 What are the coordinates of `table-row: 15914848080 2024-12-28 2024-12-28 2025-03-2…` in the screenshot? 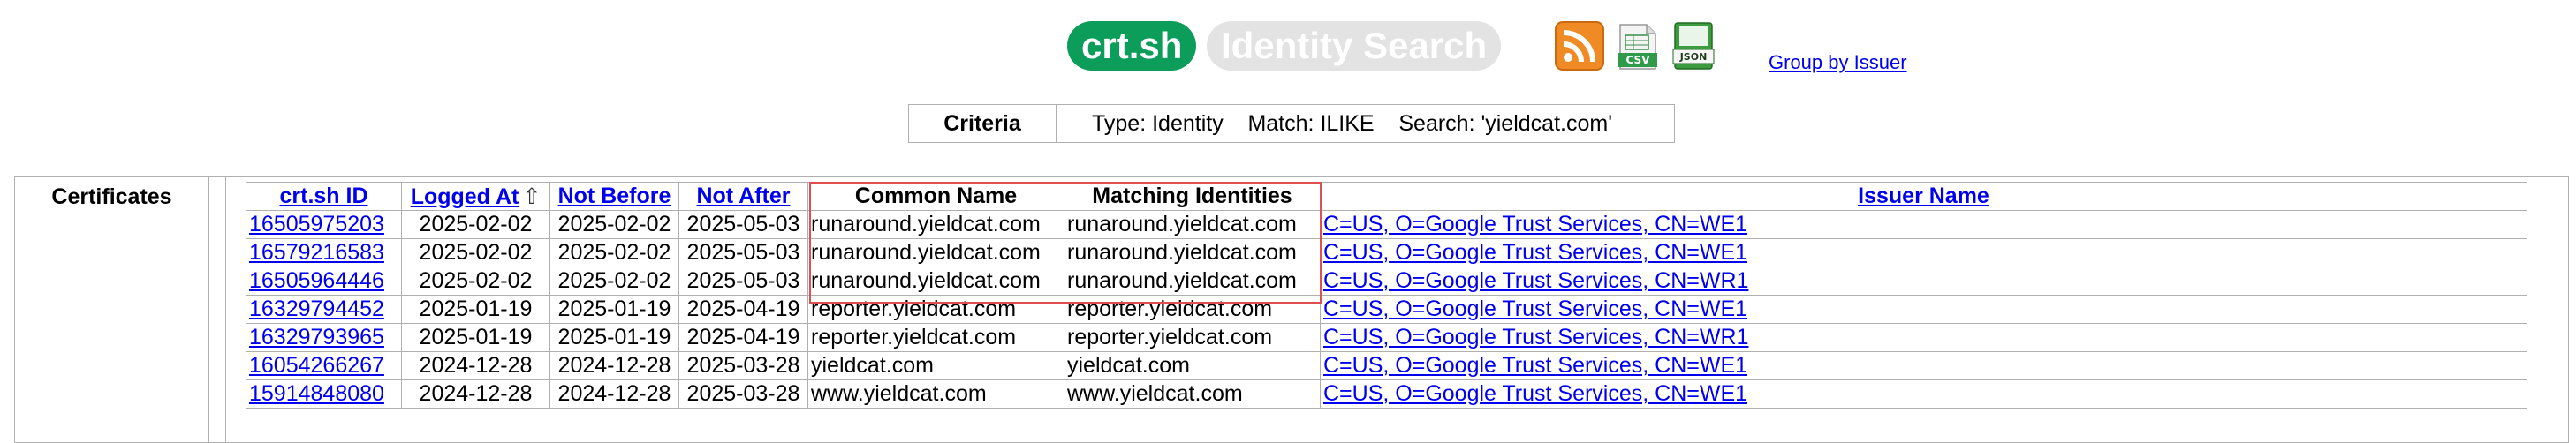 It's located at (1387, 394).